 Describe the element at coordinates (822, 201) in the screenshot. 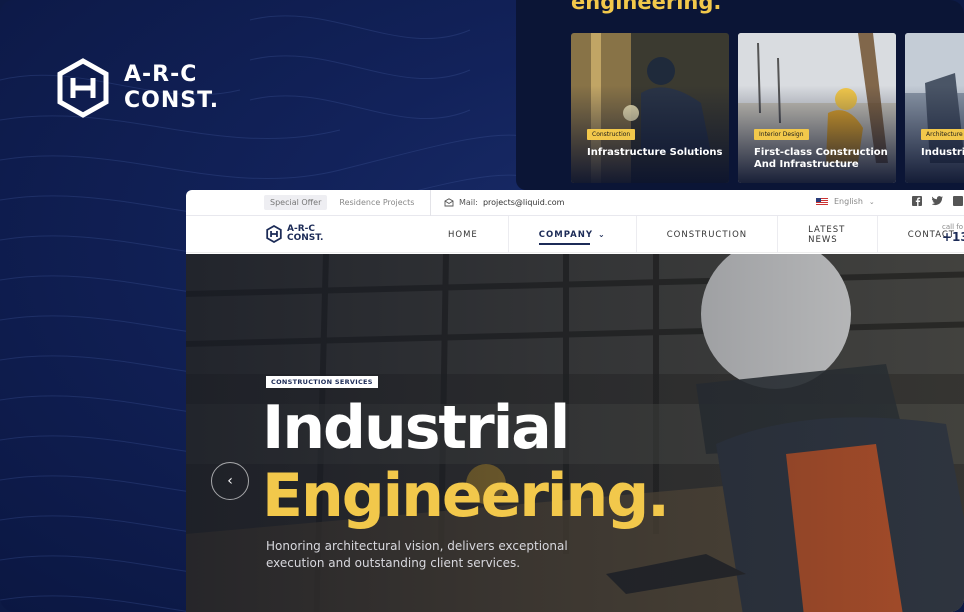

I see `us-flag-icon` at that location.